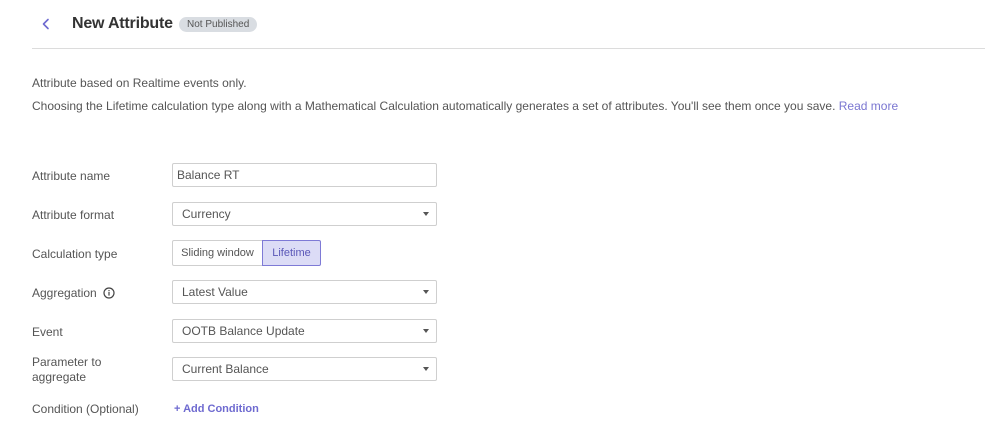  What do you see at coordinates (75, 254) in the screenshot?
I see `calculation-type-label: Calculation type` at bounding box center [75, 254].